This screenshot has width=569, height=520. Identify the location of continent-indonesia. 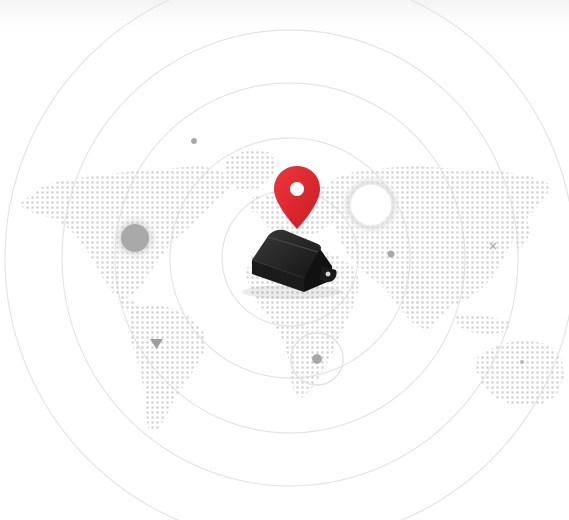
(484, 324).